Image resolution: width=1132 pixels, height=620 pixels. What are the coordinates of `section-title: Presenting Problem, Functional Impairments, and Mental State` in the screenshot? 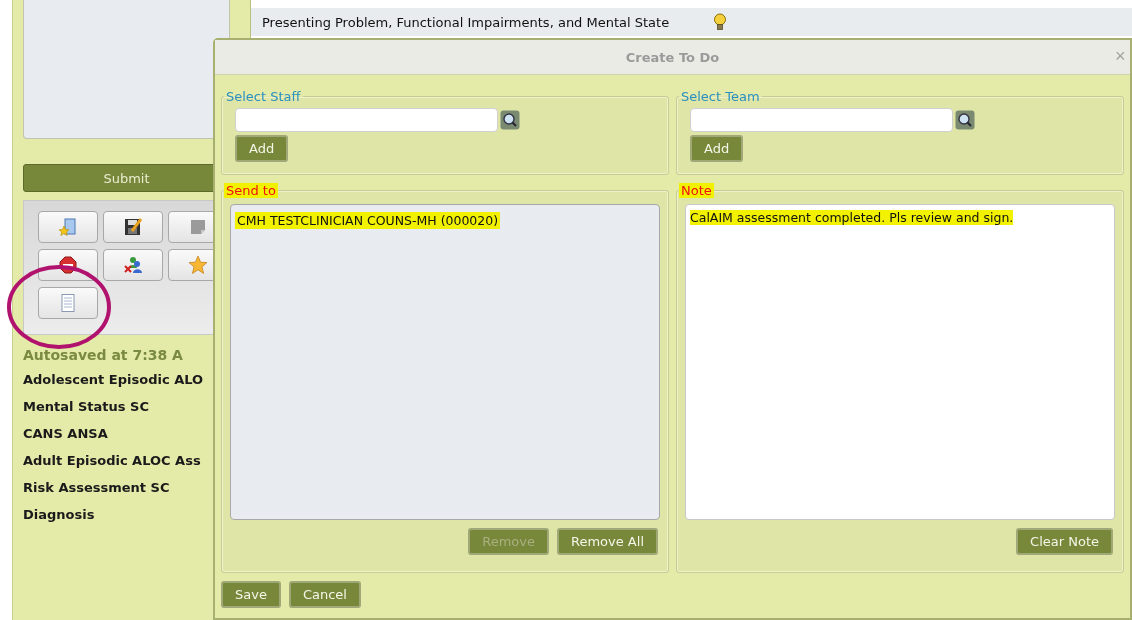 It's located at (466, 22).